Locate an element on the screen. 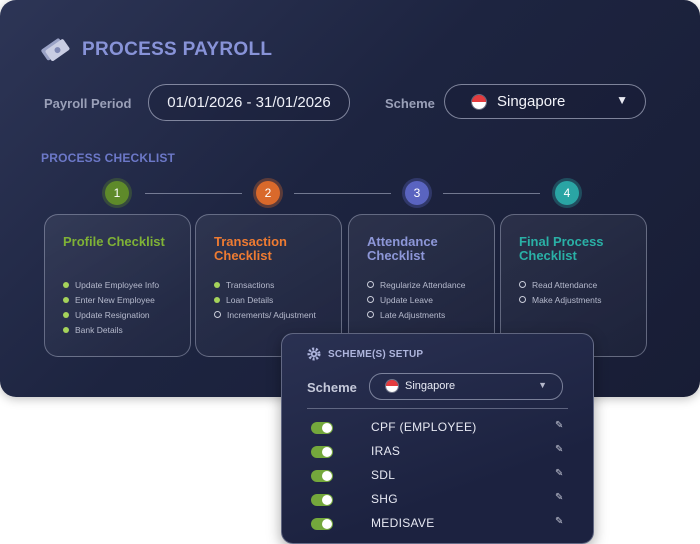 This screenshot has width=700, height=544. checklist-item: Read Attendance is located at coordinates (560, 285).